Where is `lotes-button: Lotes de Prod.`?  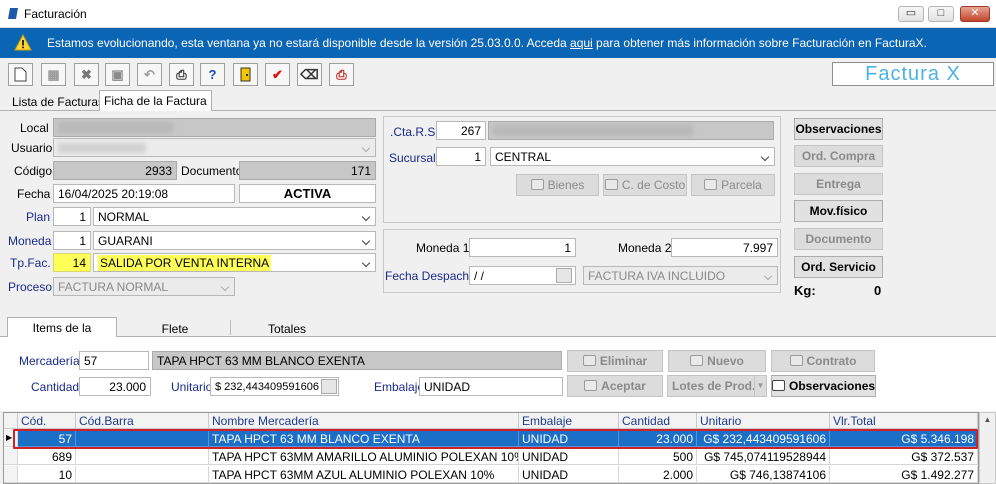 lotes-button: Lotes de Prod. is located at coordinates (717, 386).